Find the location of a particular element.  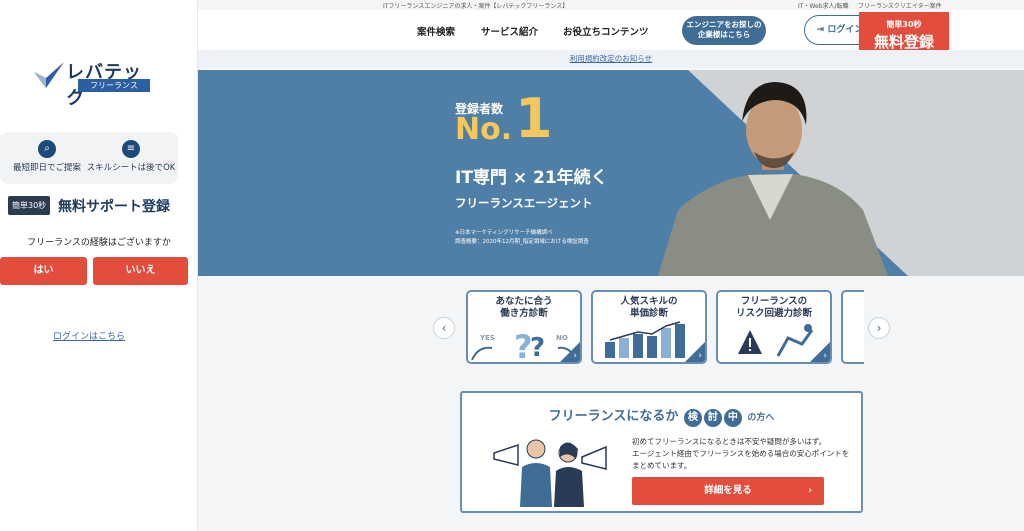

warning-sign-icon is located at coordinates (776, 340).